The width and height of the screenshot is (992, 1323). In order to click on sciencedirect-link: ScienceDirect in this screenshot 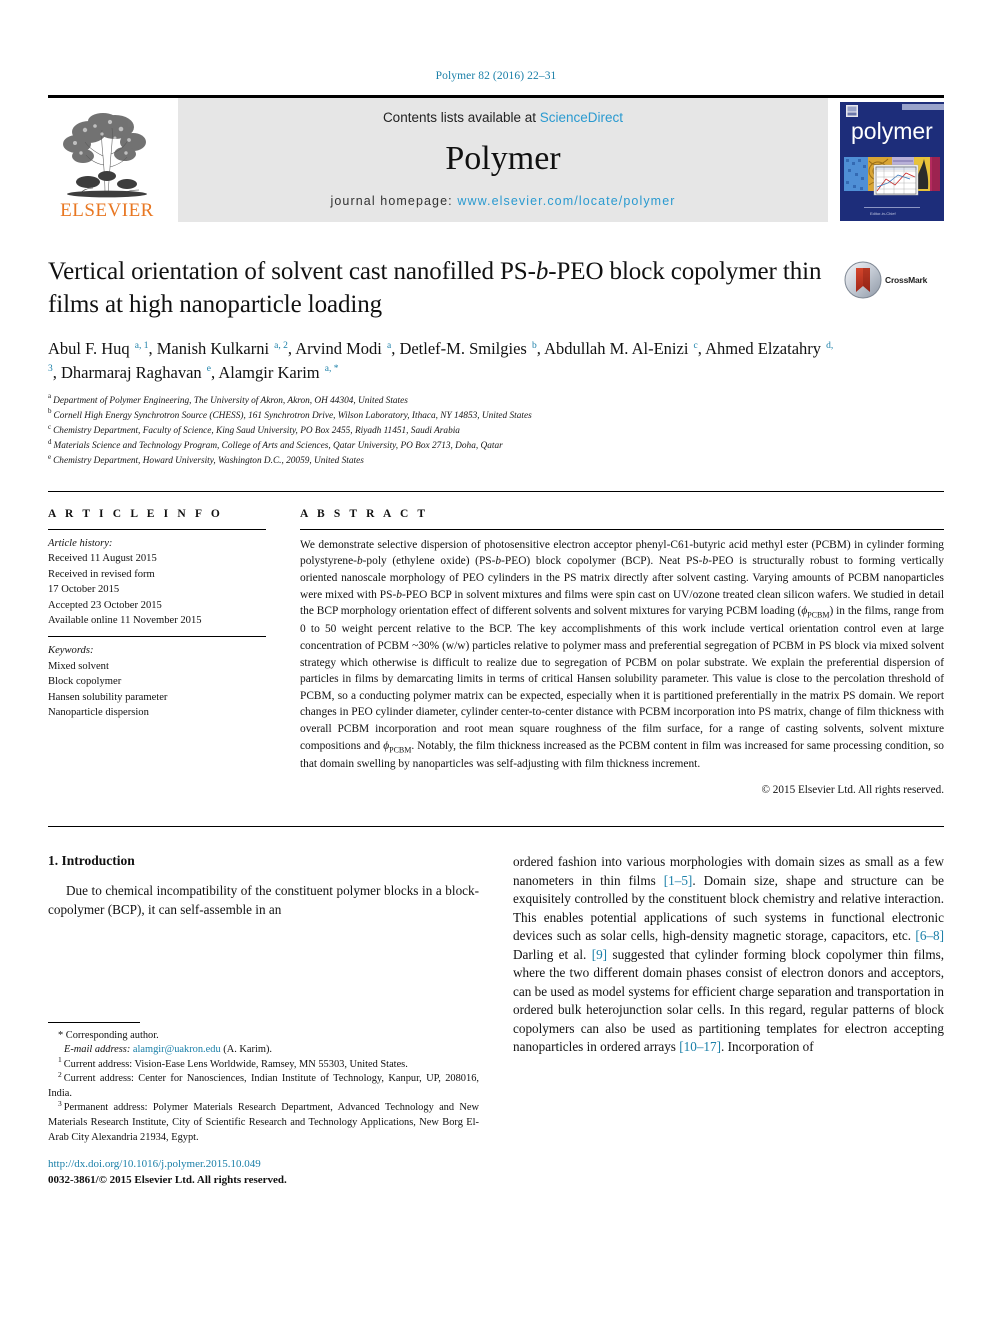, I will do `click(581, 117)`.